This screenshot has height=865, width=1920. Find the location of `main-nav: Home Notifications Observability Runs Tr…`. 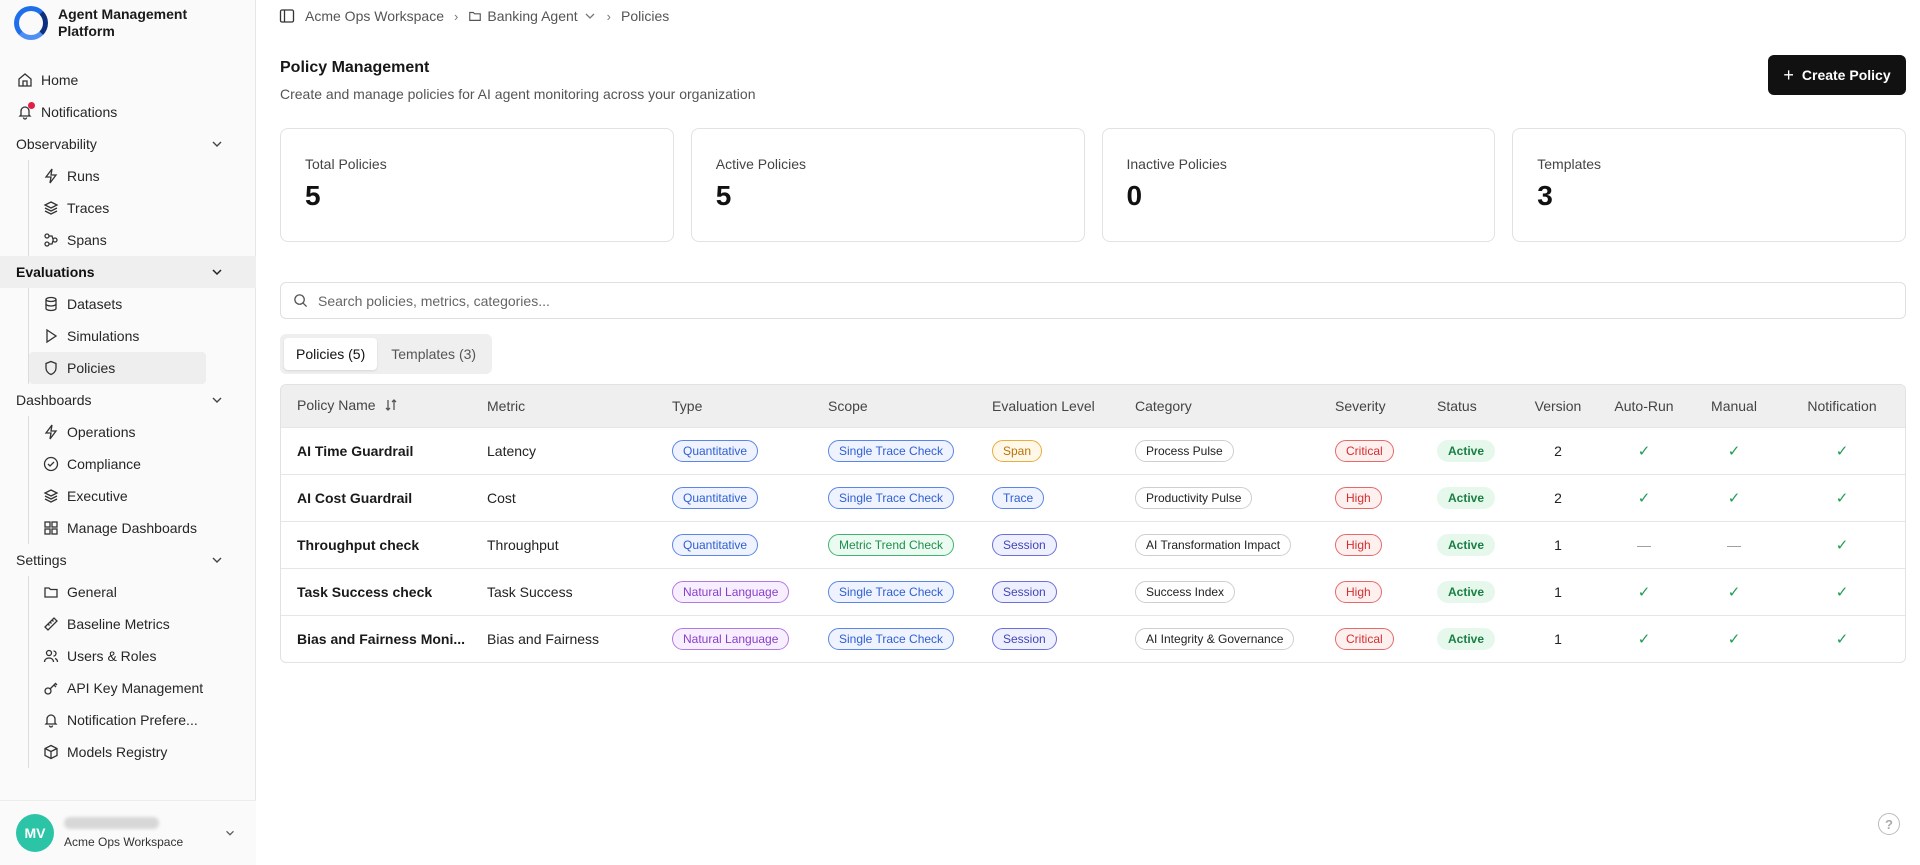

main-nav: Home Notifications Observability Runs Tr… is located at coordinates (128, 416).